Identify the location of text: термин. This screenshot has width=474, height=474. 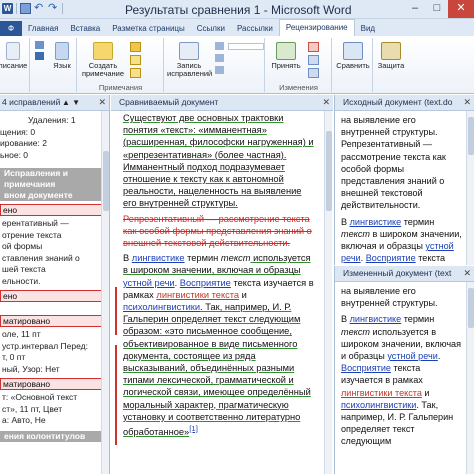
(418, 319).